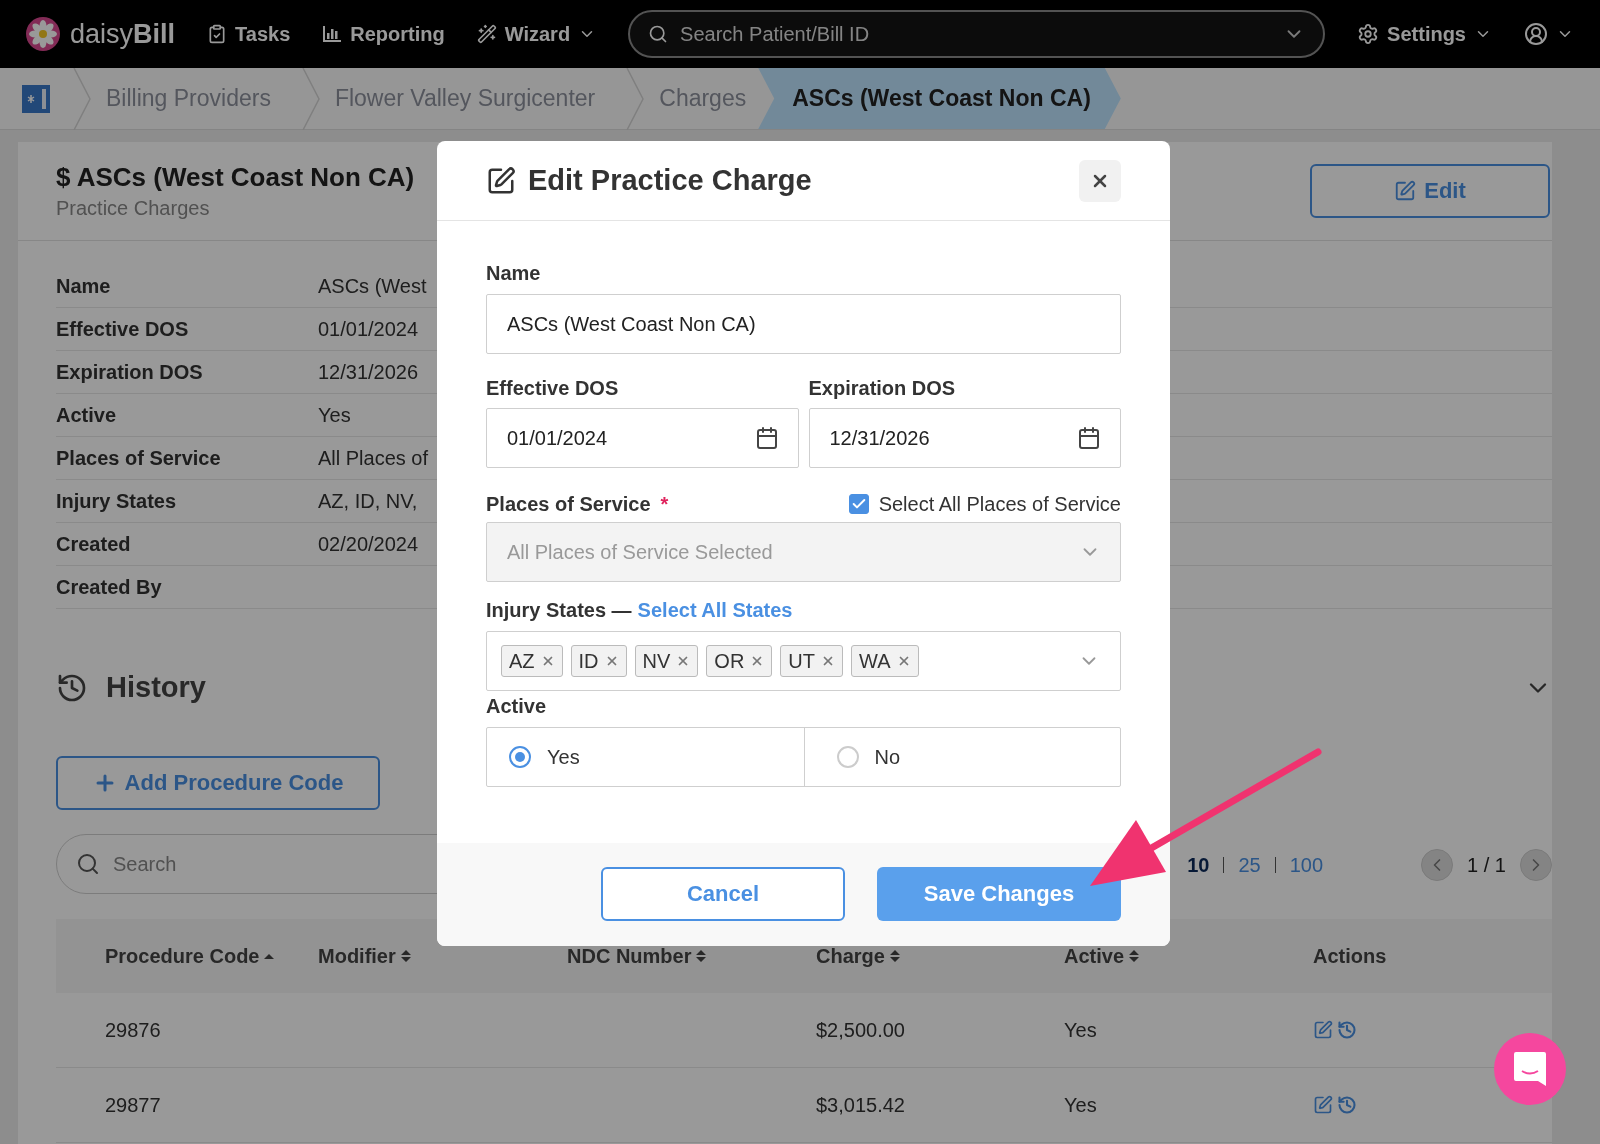 This screenshot has width=1600, height=1144. Describe the element at coordinates (850, 956) in the screenshot. I see `column-header: Charge` at that location.